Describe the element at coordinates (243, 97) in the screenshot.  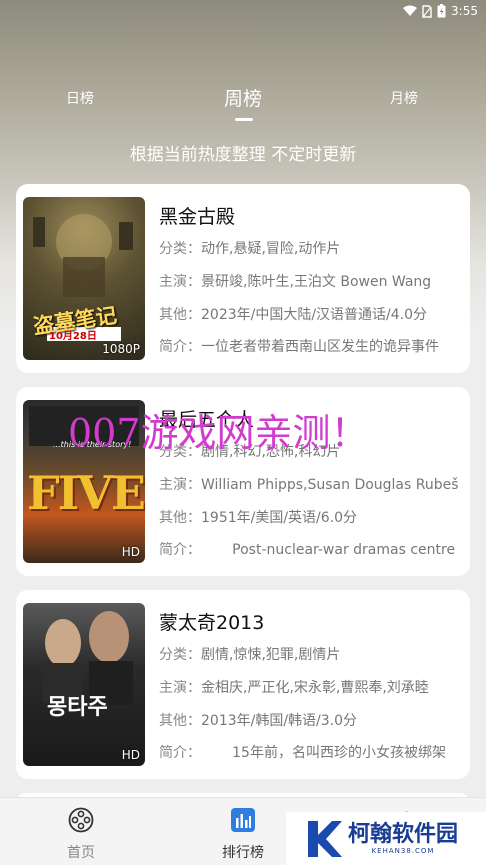
I see `tab-weekly: 周榜` at that location.